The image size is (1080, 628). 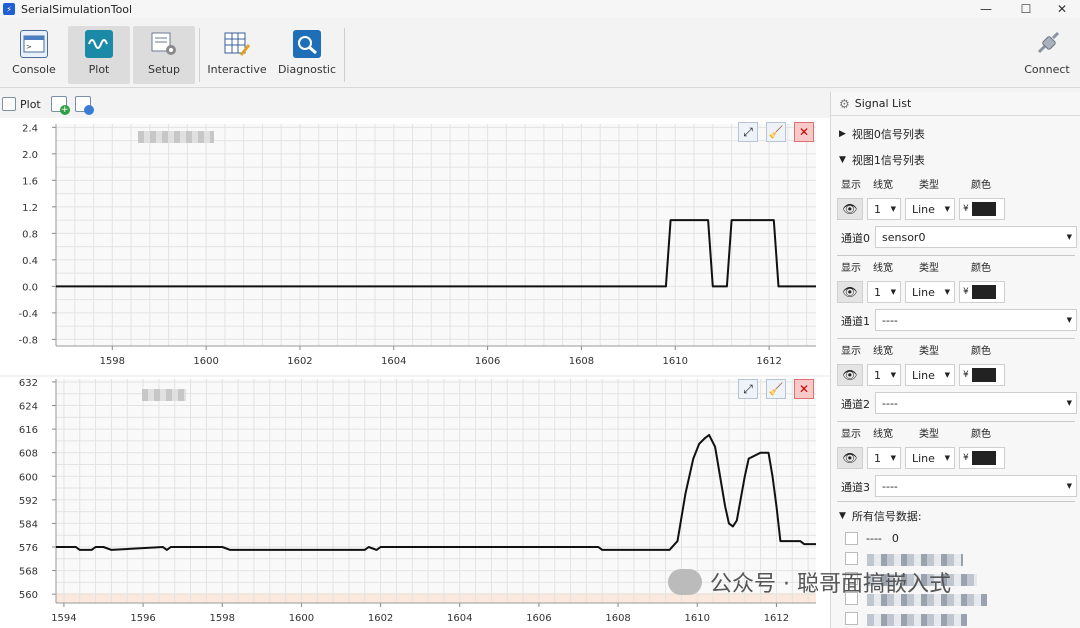 I want to click on y-tick-label: 0.0, so click(x=30, y=287).